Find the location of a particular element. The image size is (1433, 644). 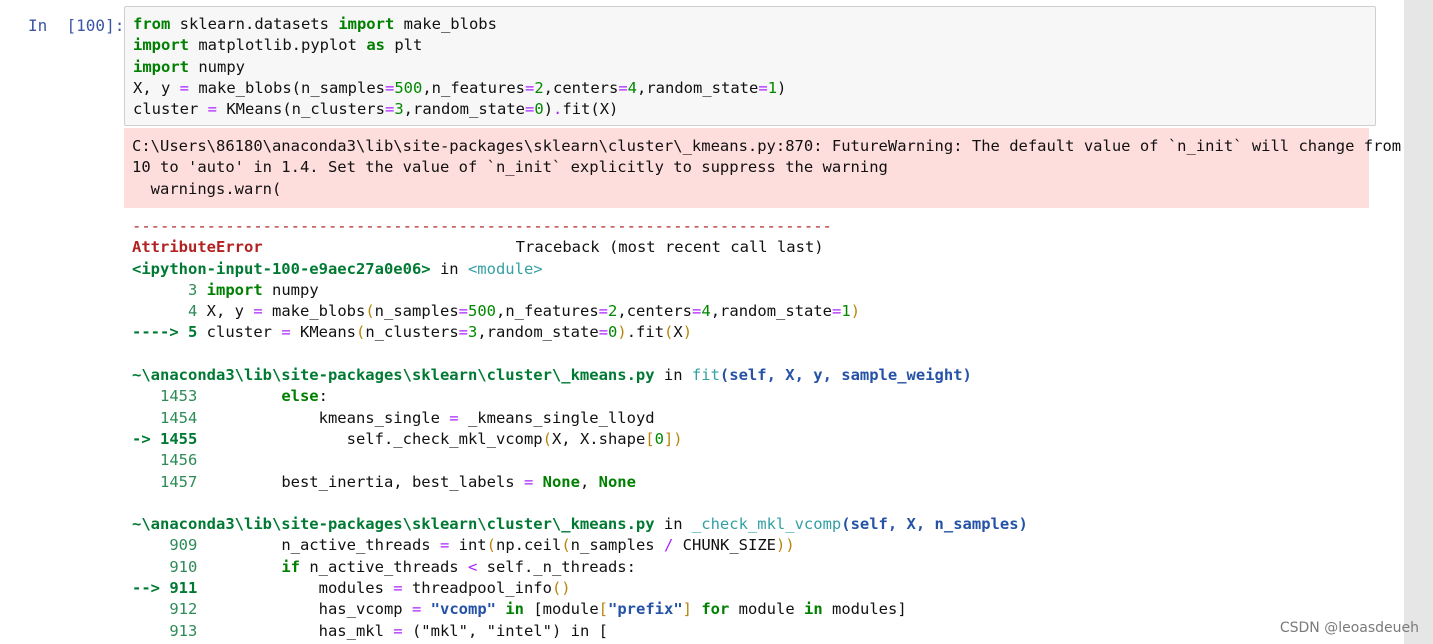

cell-prompt: In [100]: is located at coordinates (76, 25).